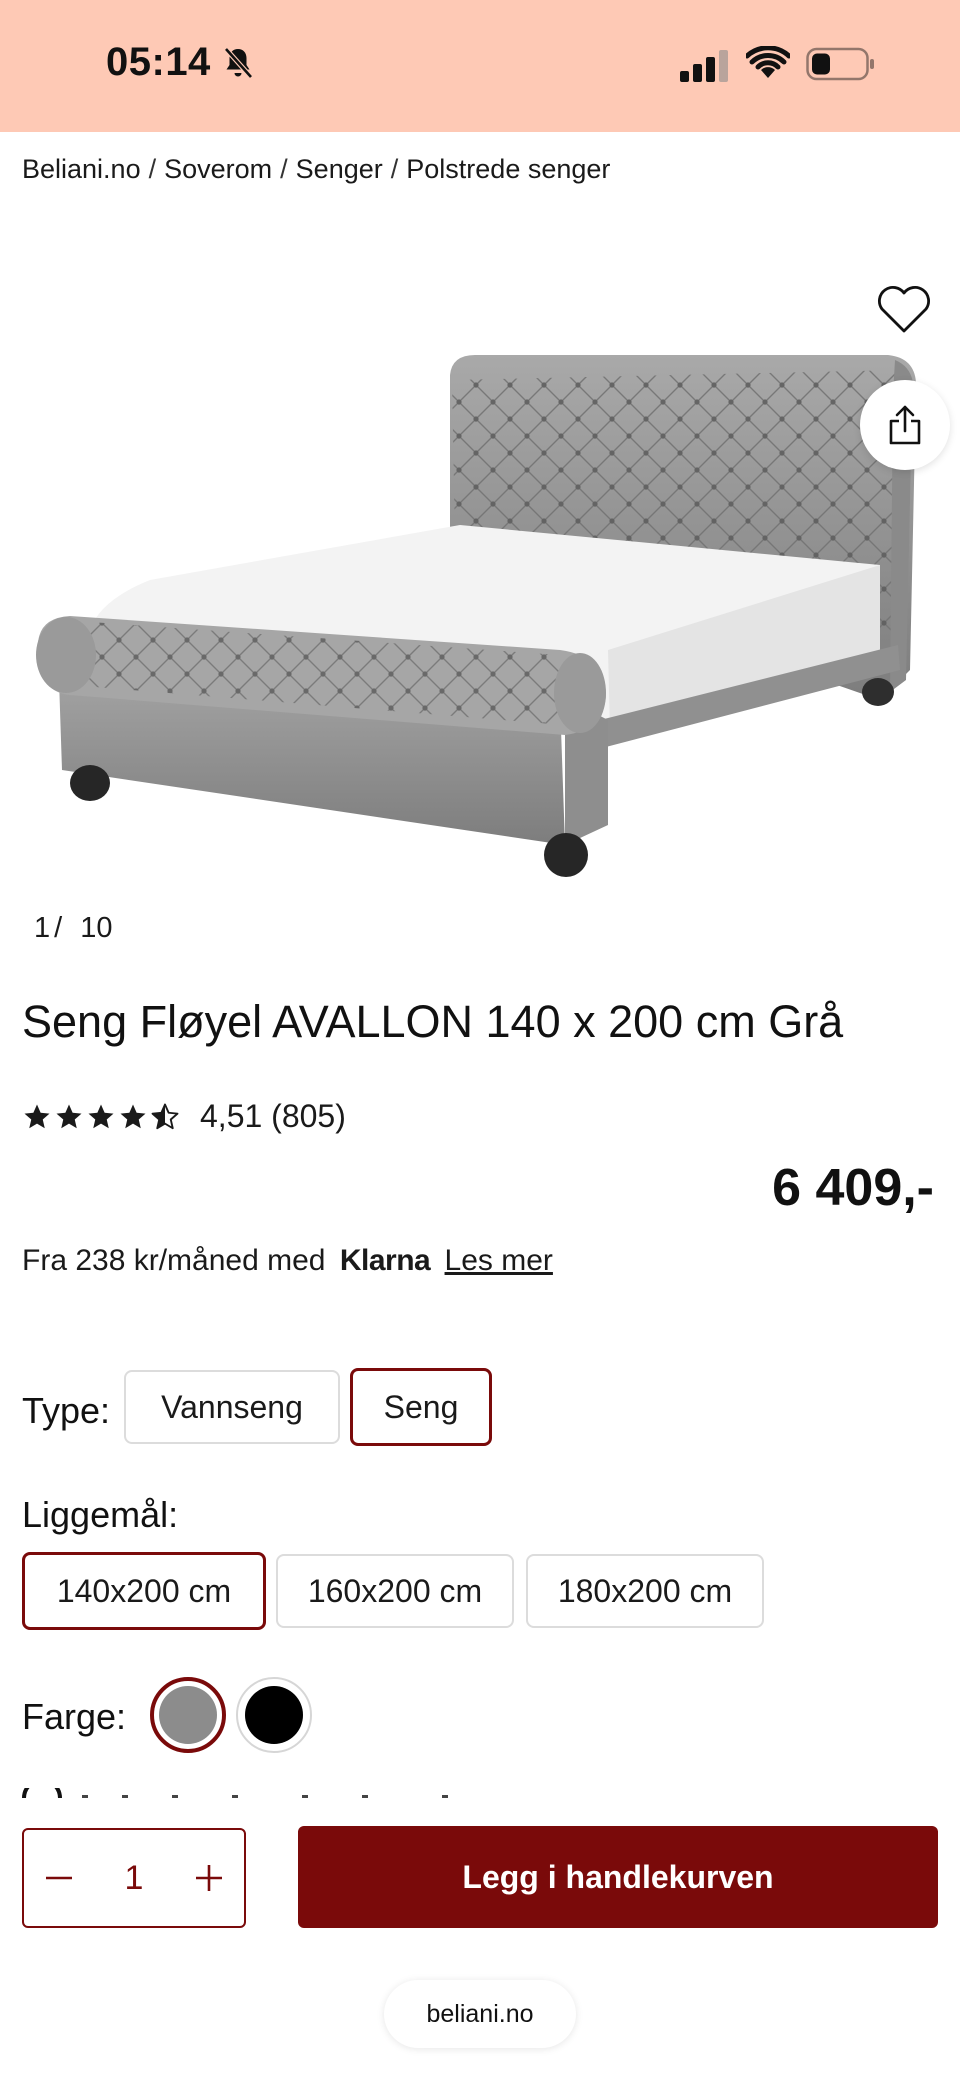 The image size is (960, 2081). Describe the element at coordinates (508, 169) in the screenshot. I see `breadcrumb-item-polstrede-senger: Polstrede senger` at that location.